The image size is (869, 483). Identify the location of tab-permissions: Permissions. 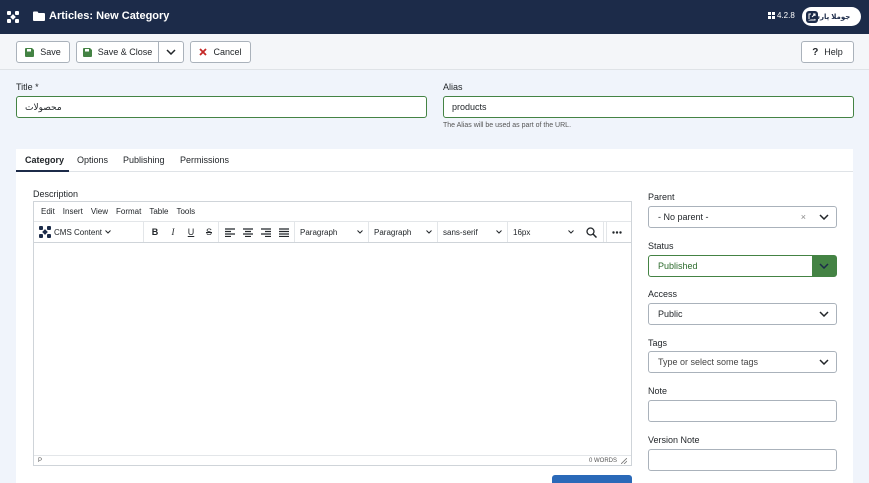
(204, 160).